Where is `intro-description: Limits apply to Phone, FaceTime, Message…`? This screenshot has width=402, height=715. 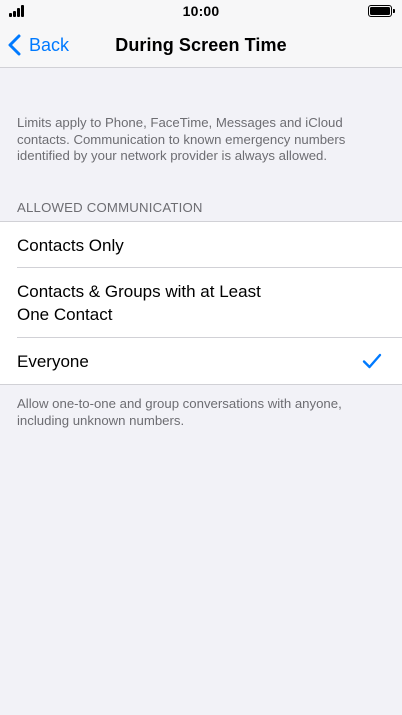
intro-description: Limits apply to Phone, FaceTime, Message… is located at coordinates (181, 139).